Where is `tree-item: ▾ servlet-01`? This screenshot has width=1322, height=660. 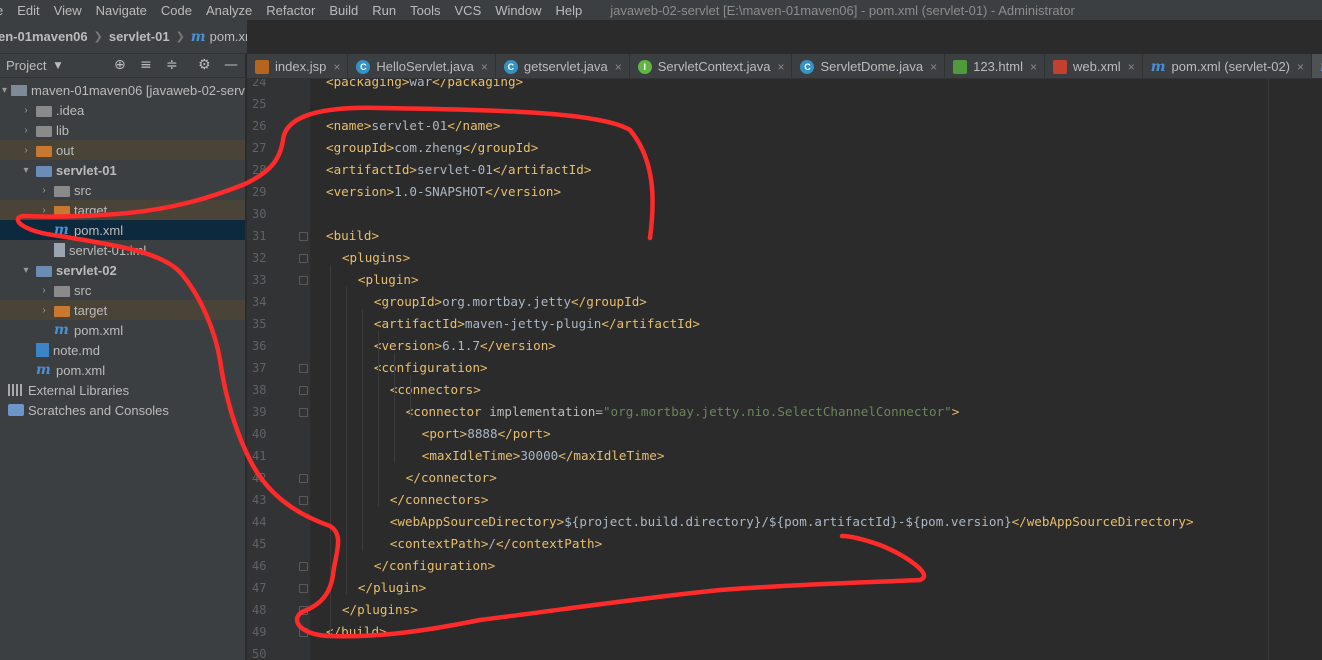 tree-item: ▾ servlet-01 is located at coordinates (122, 170).